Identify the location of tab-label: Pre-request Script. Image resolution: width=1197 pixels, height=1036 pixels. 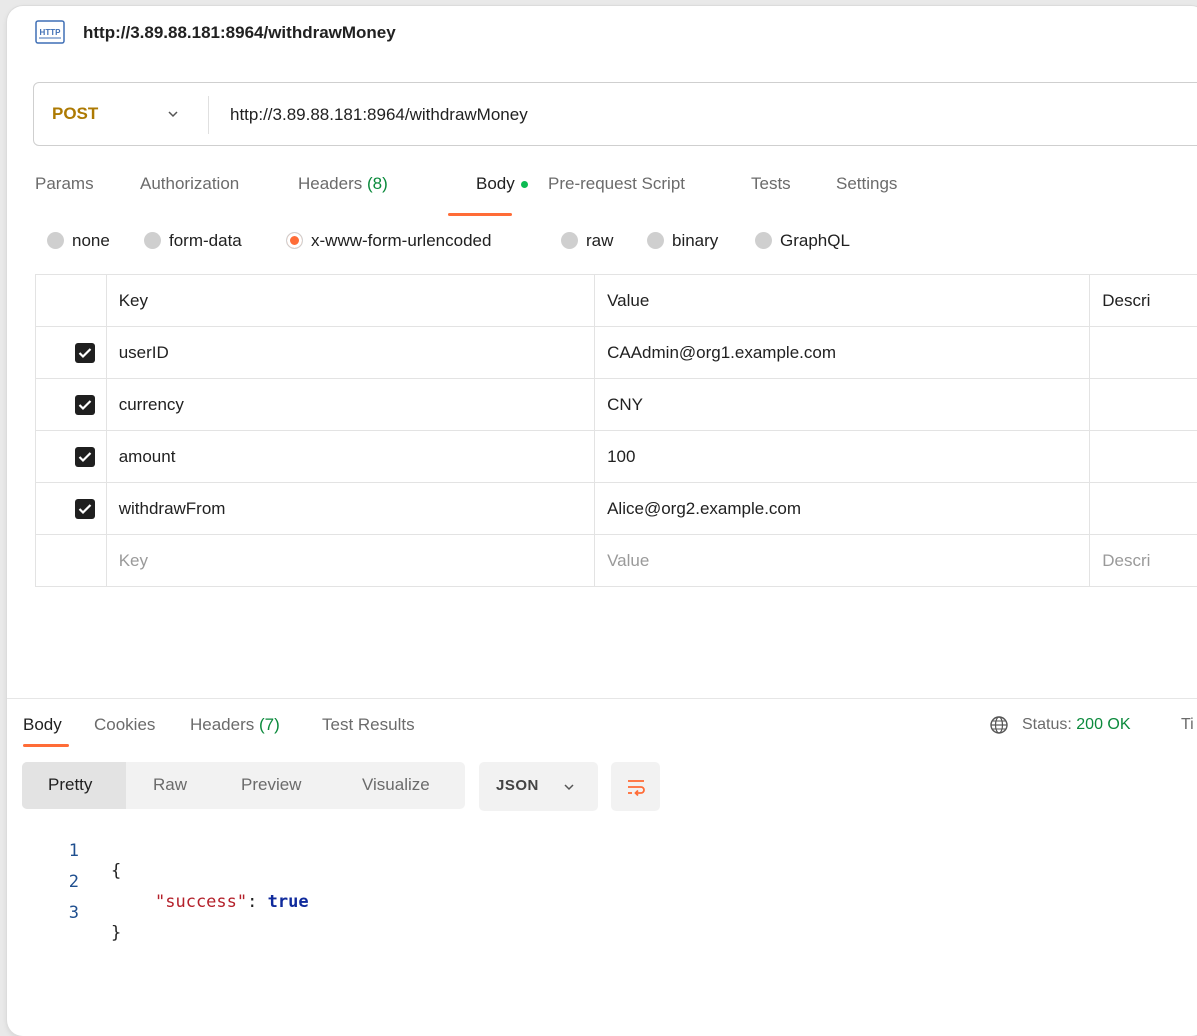
(616, 183).